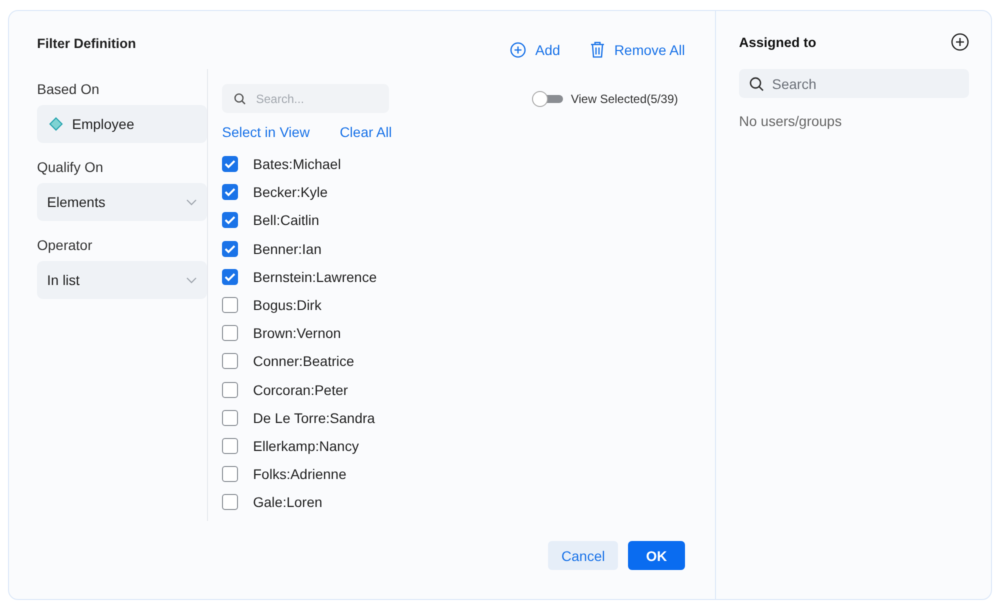 The height and width of the screenshot is (610, 1000). Describe the element at coordinates (290, 192) in the screenshot. I see `list-item-label: Becker:Kyle` at that location.